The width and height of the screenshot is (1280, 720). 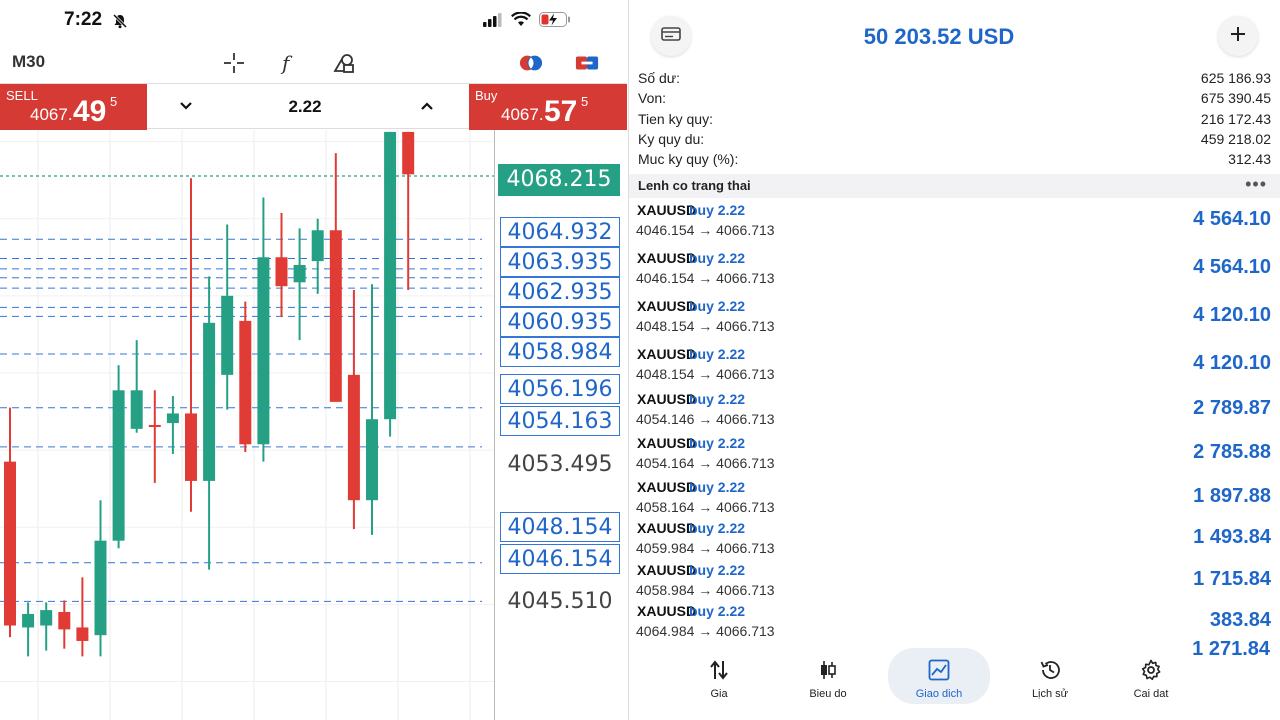 I want to click on position-profit: 1 897.88, so click(x=1232, y=496).